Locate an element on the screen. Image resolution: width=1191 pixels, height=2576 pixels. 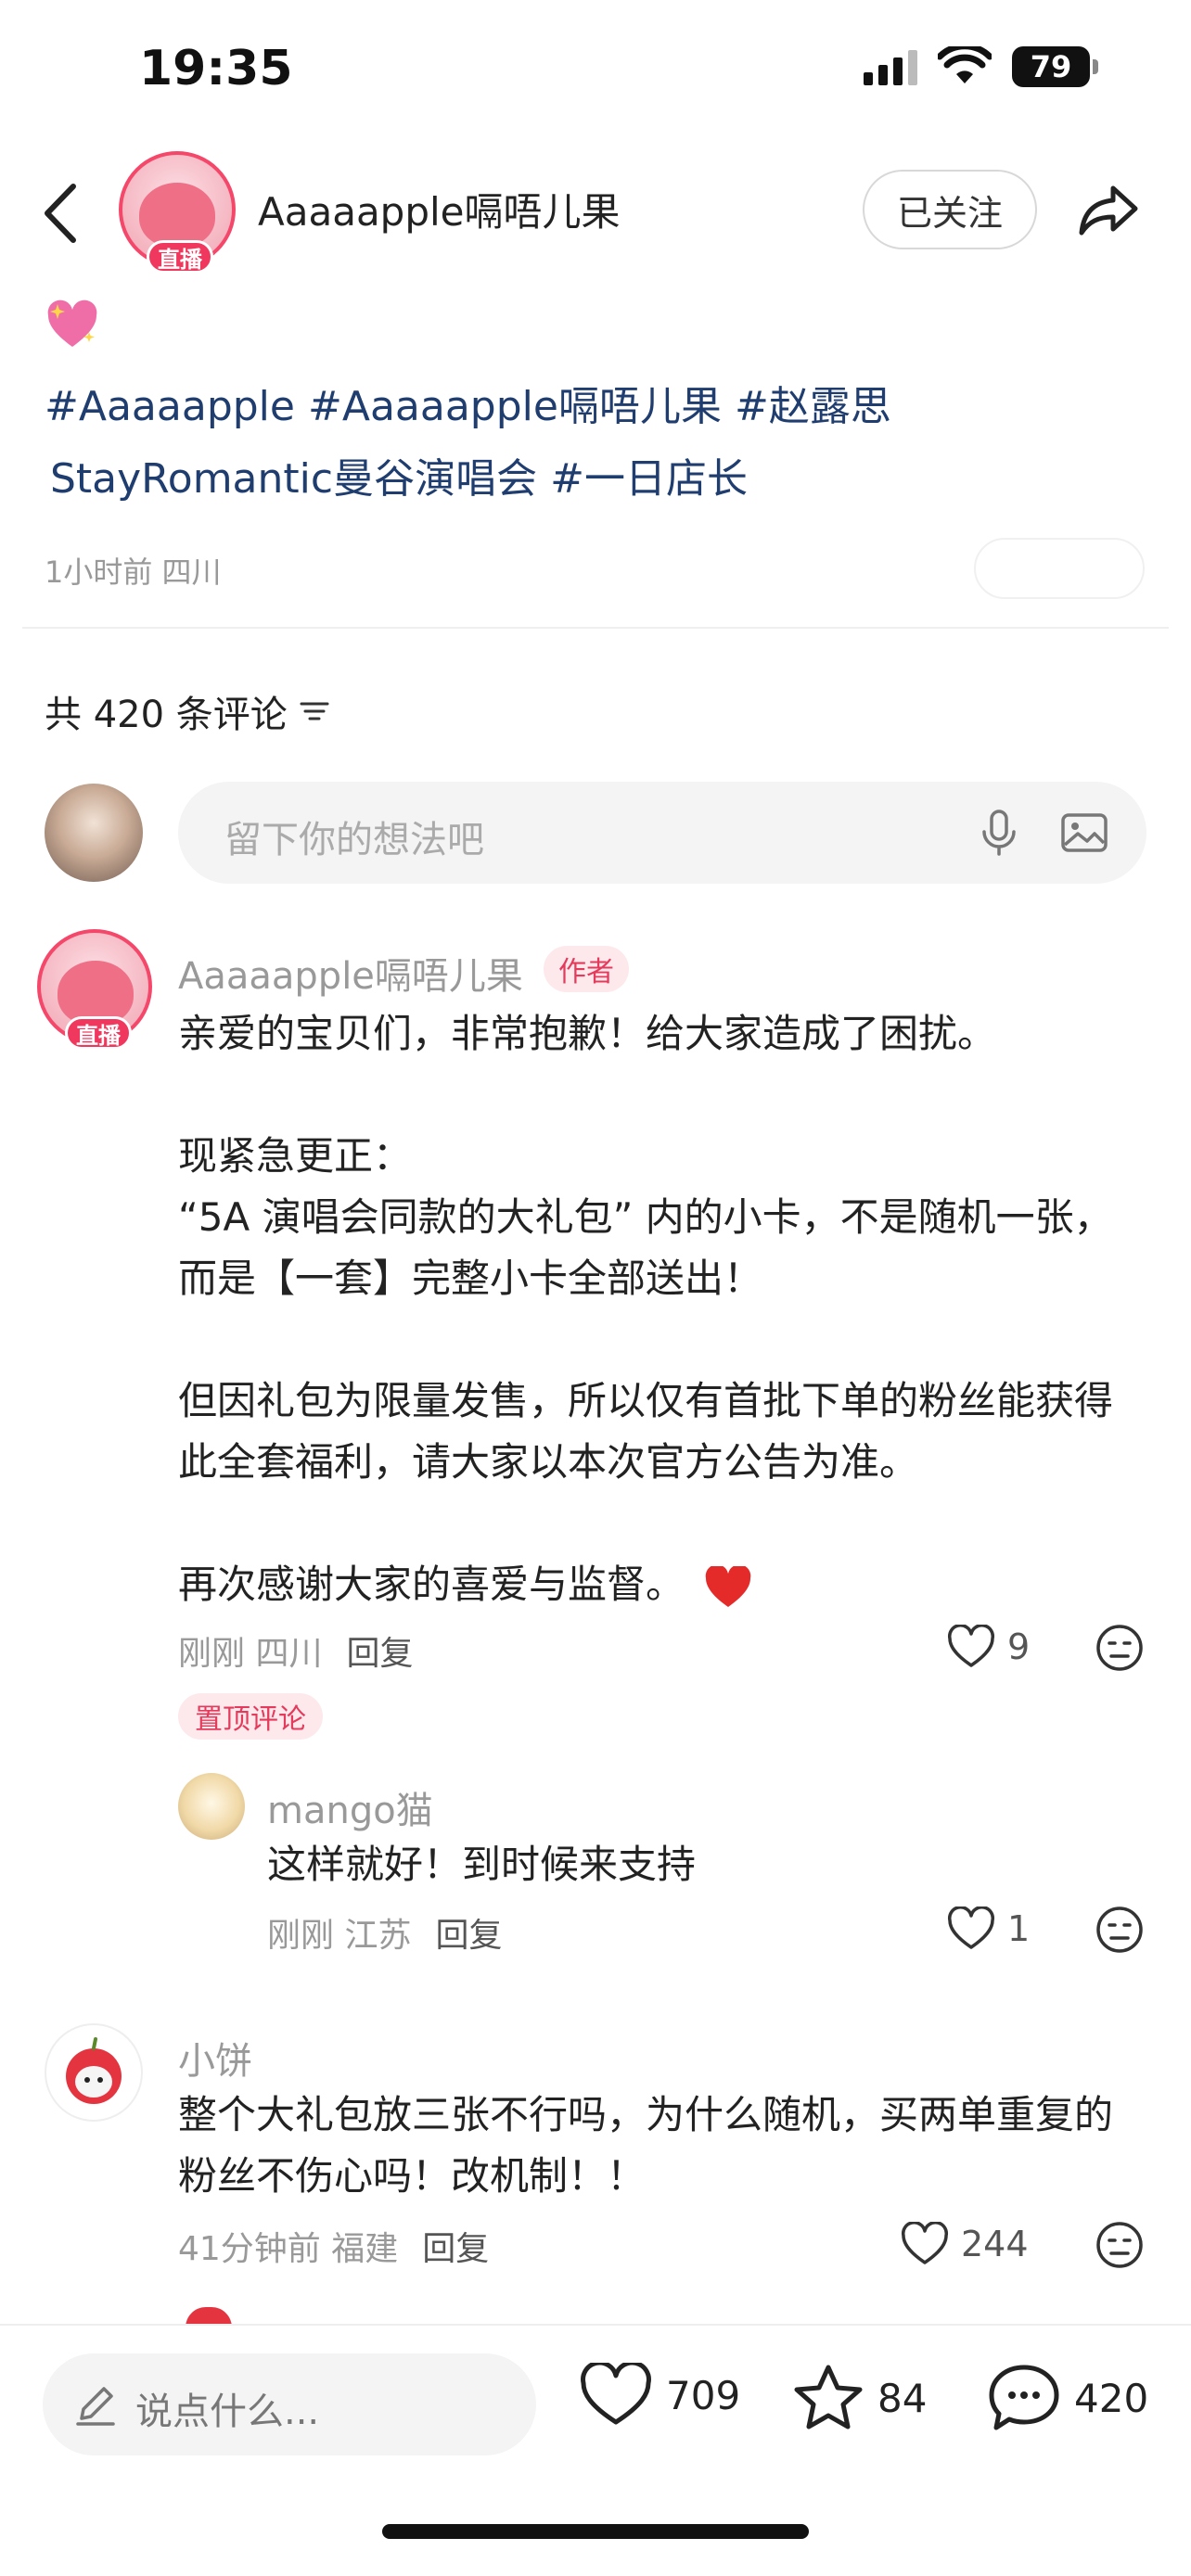
comment-meta: 41分钟前 福建 回复 is located at coordinates (334, 2246).